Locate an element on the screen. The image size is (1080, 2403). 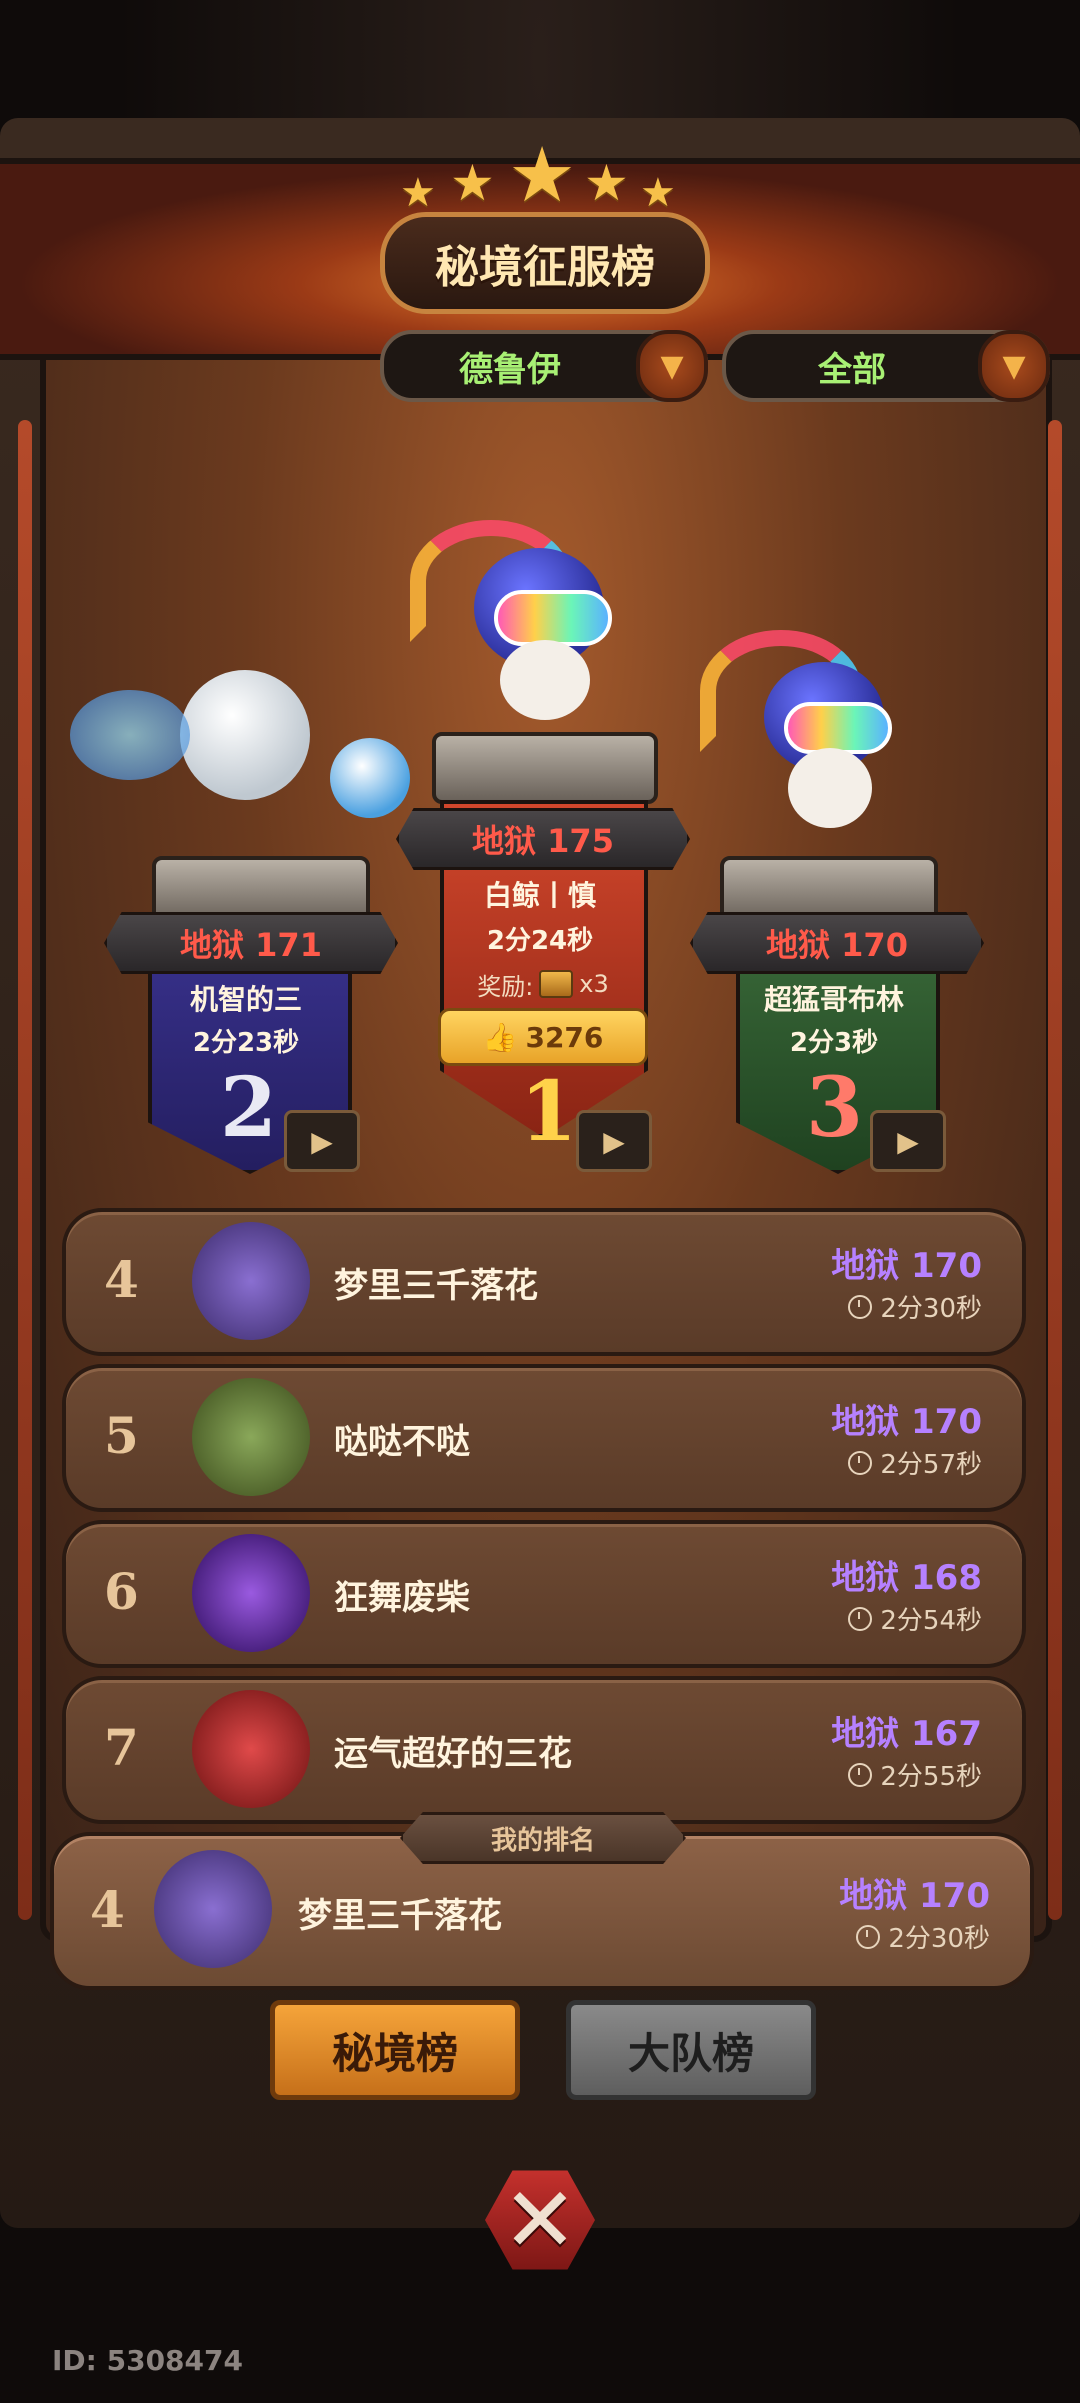
row-time-text: 2分55秒 is located at coordinates (931, 1777).